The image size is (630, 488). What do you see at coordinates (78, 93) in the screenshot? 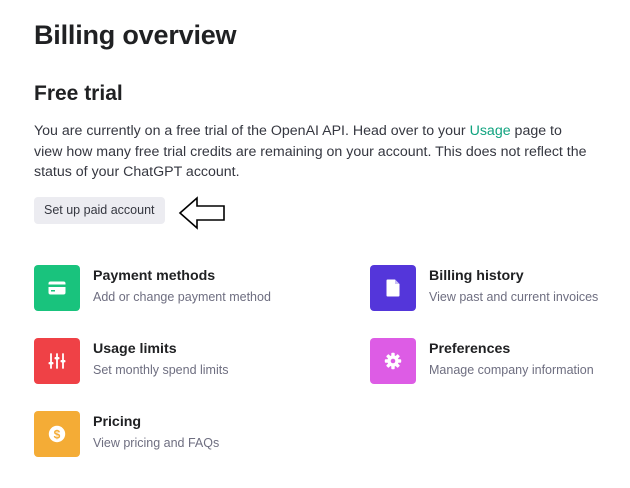
I see `section-title-free-trial: Free trial` at bounding box center [78, 93].